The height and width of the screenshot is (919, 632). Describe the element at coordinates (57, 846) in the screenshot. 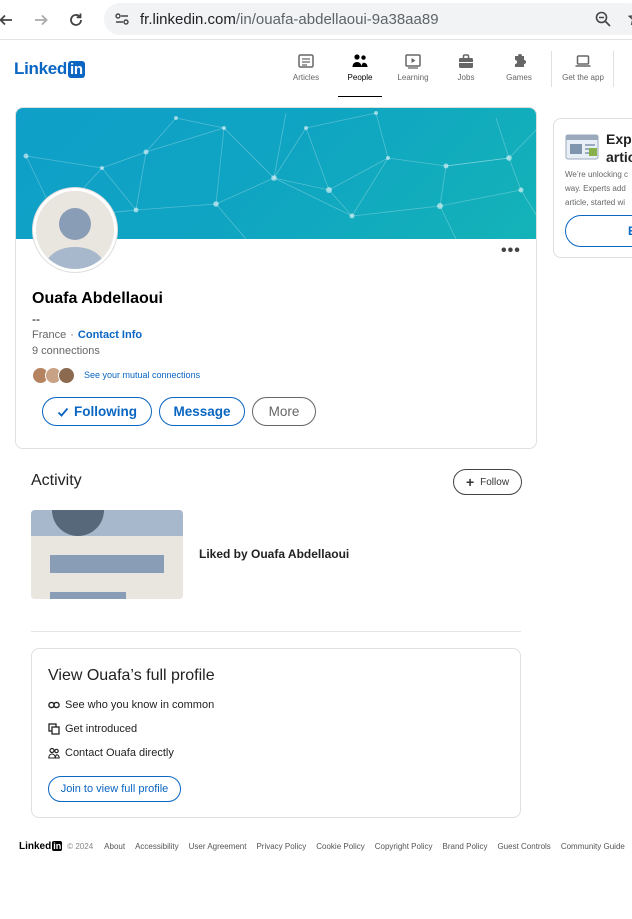

I see `footer-logo-in: in` at that location.